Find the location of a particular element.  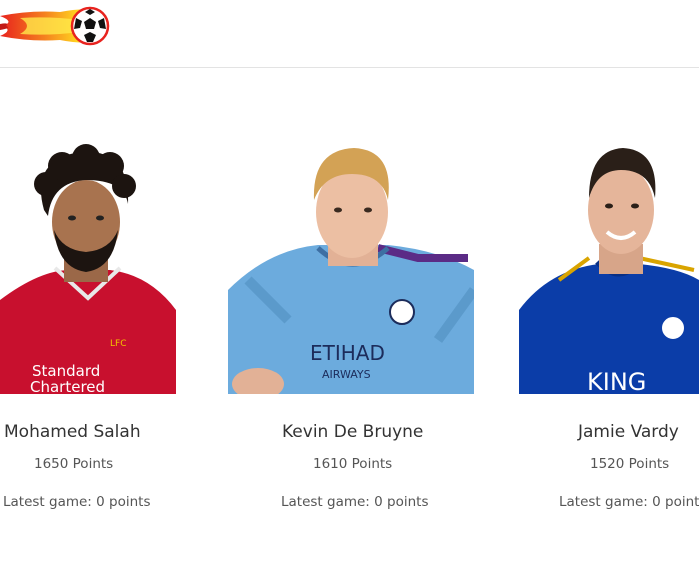

player-points: 1520 Points is located at coordinates (630, 464).